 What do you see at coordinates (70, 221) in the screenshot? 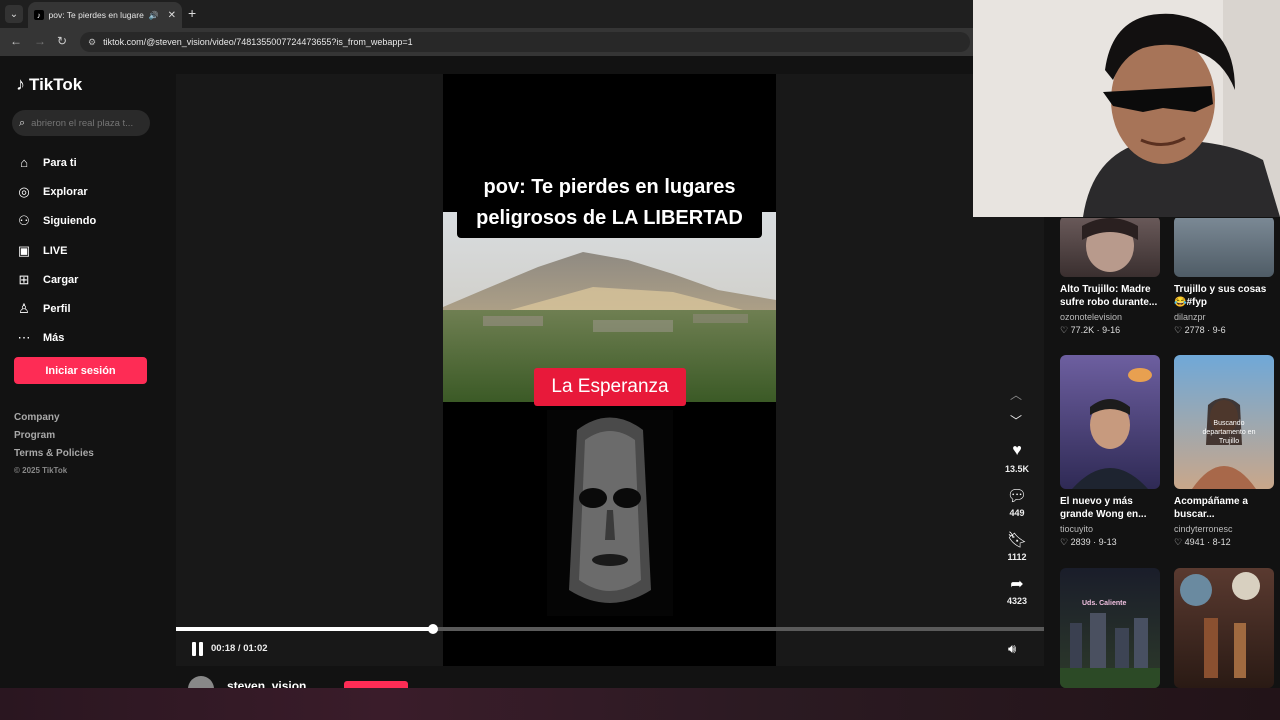
I see `sidebar-item-label: Siguiendo` at bounding box center [70, 221].